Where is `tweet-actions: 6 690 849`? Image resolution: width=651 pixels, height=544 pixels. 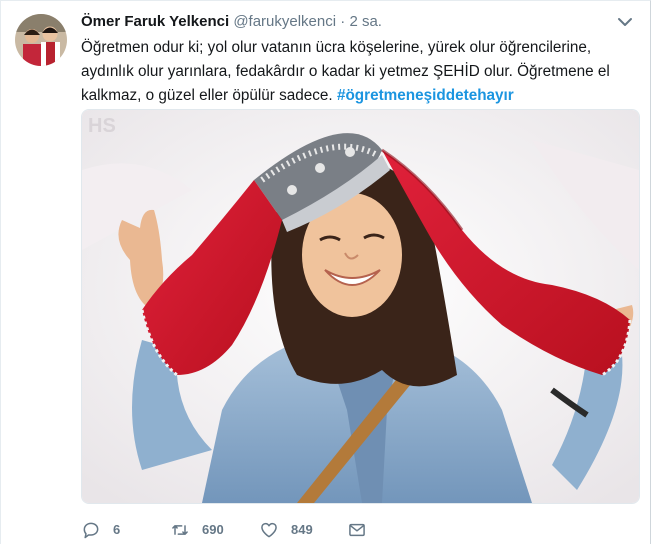 tweet-actions: 6 690 849 is located at coordinates (291, 530).